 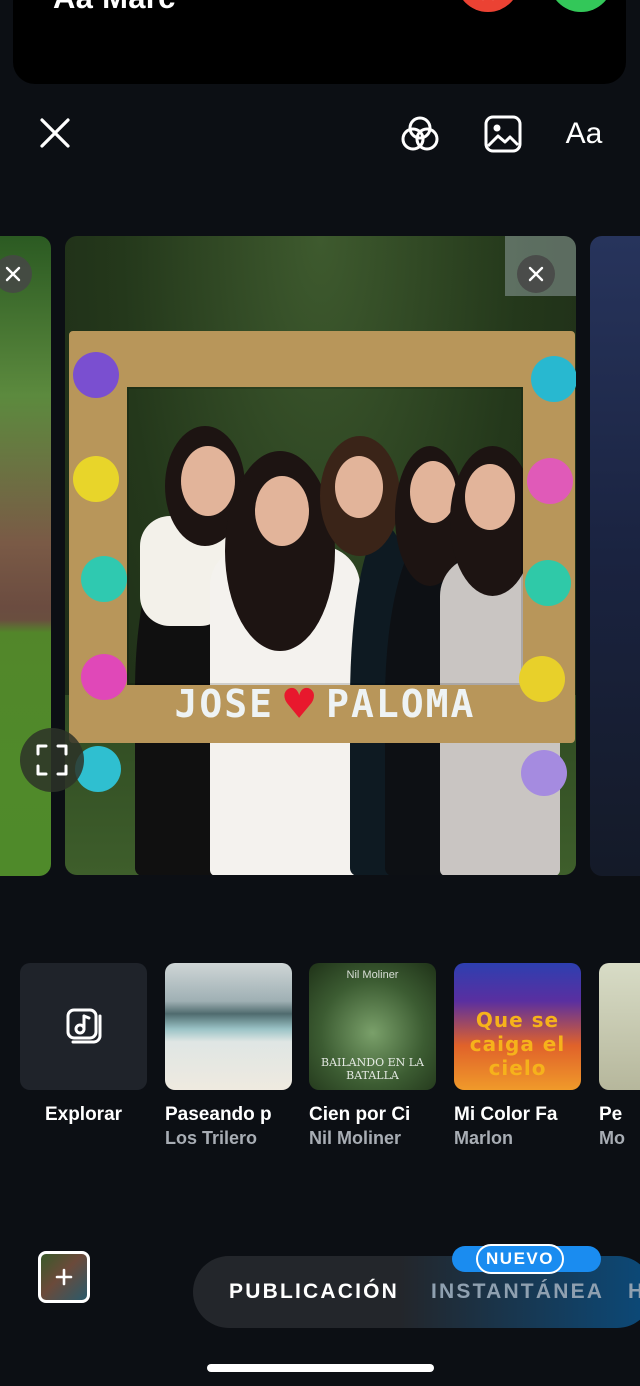 What do you see at coordinates (612, 1138) in the screenshot?
I see `track-artist: Mo` at bounding box center [612, 1138].